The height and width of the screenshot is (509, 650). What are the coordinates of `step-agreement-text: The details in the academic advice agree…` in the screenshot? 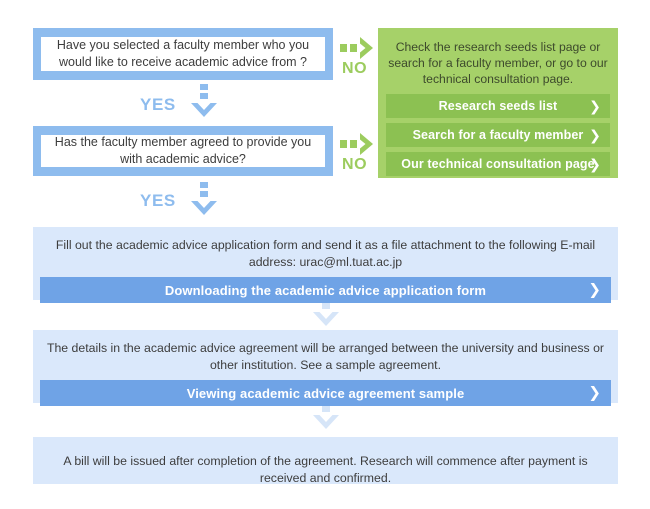 It's located at (325, 356).